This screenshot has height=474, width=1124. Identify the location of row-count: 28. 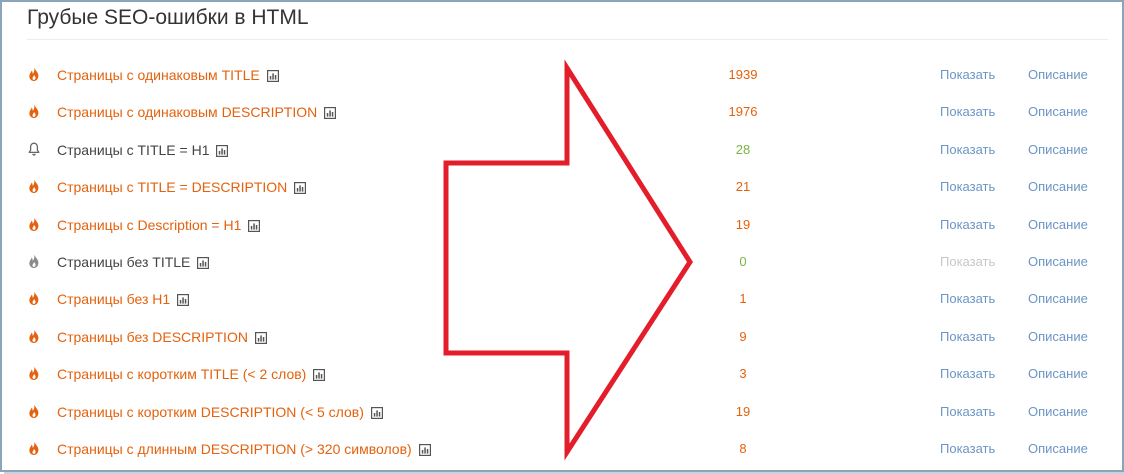
(743, 149).